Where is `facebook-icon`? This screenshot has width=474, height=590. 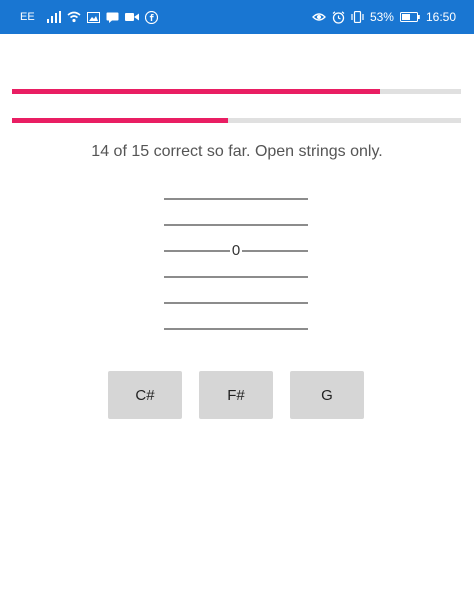
facebook-icon is located at coordinates (151, 17).